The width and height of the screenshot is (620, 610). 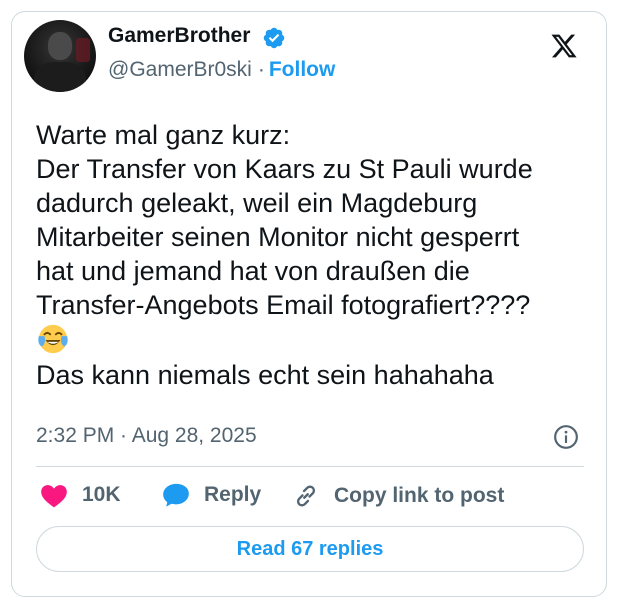 What do you see at coordinates (257, 203) in the screenshot?
I see `tweet-line: dadurch geleakt, weil ein Magdeburg` at bounding box center [257, 203].